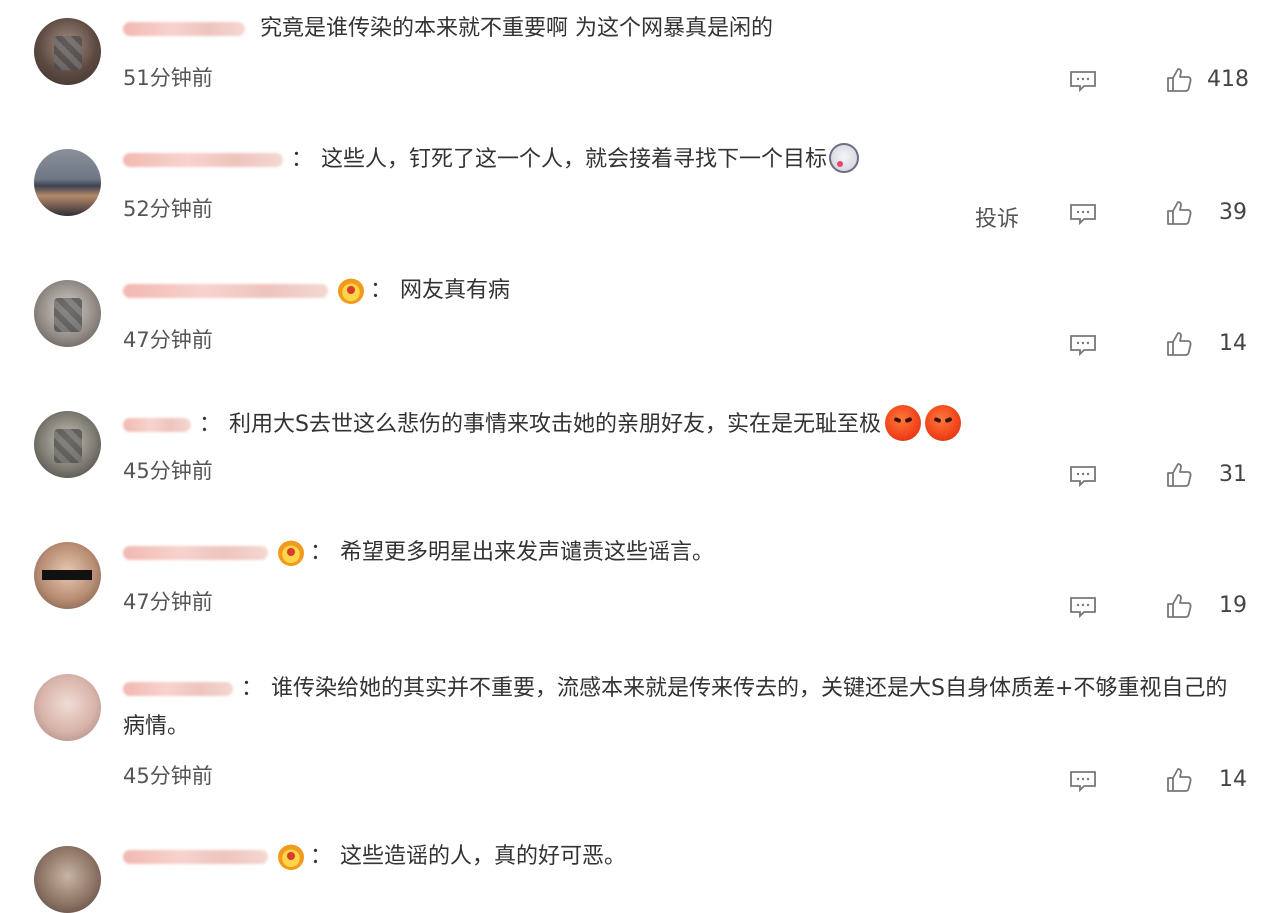 Image resolution: width=1267 pixels, height=913 pixels. I want to click on comment-actions: 19, so click(1067, 608).